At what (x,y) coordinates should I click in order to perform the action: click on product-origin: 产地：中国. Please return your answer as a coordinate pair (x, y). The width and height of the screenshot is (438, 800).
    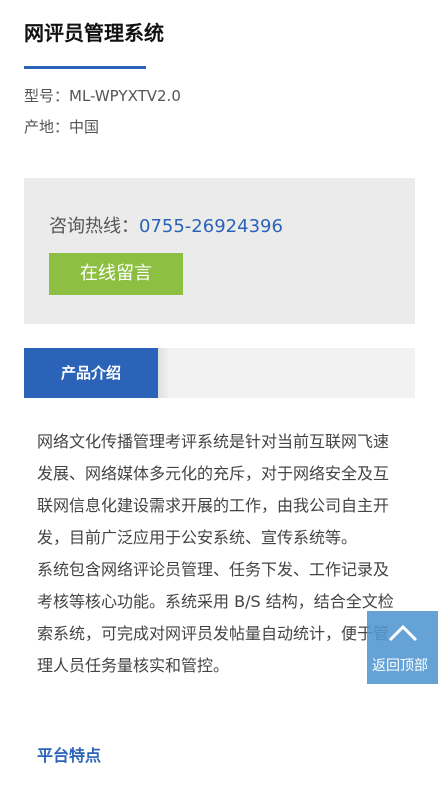
    Looking at the image, I should click on (61, 126).